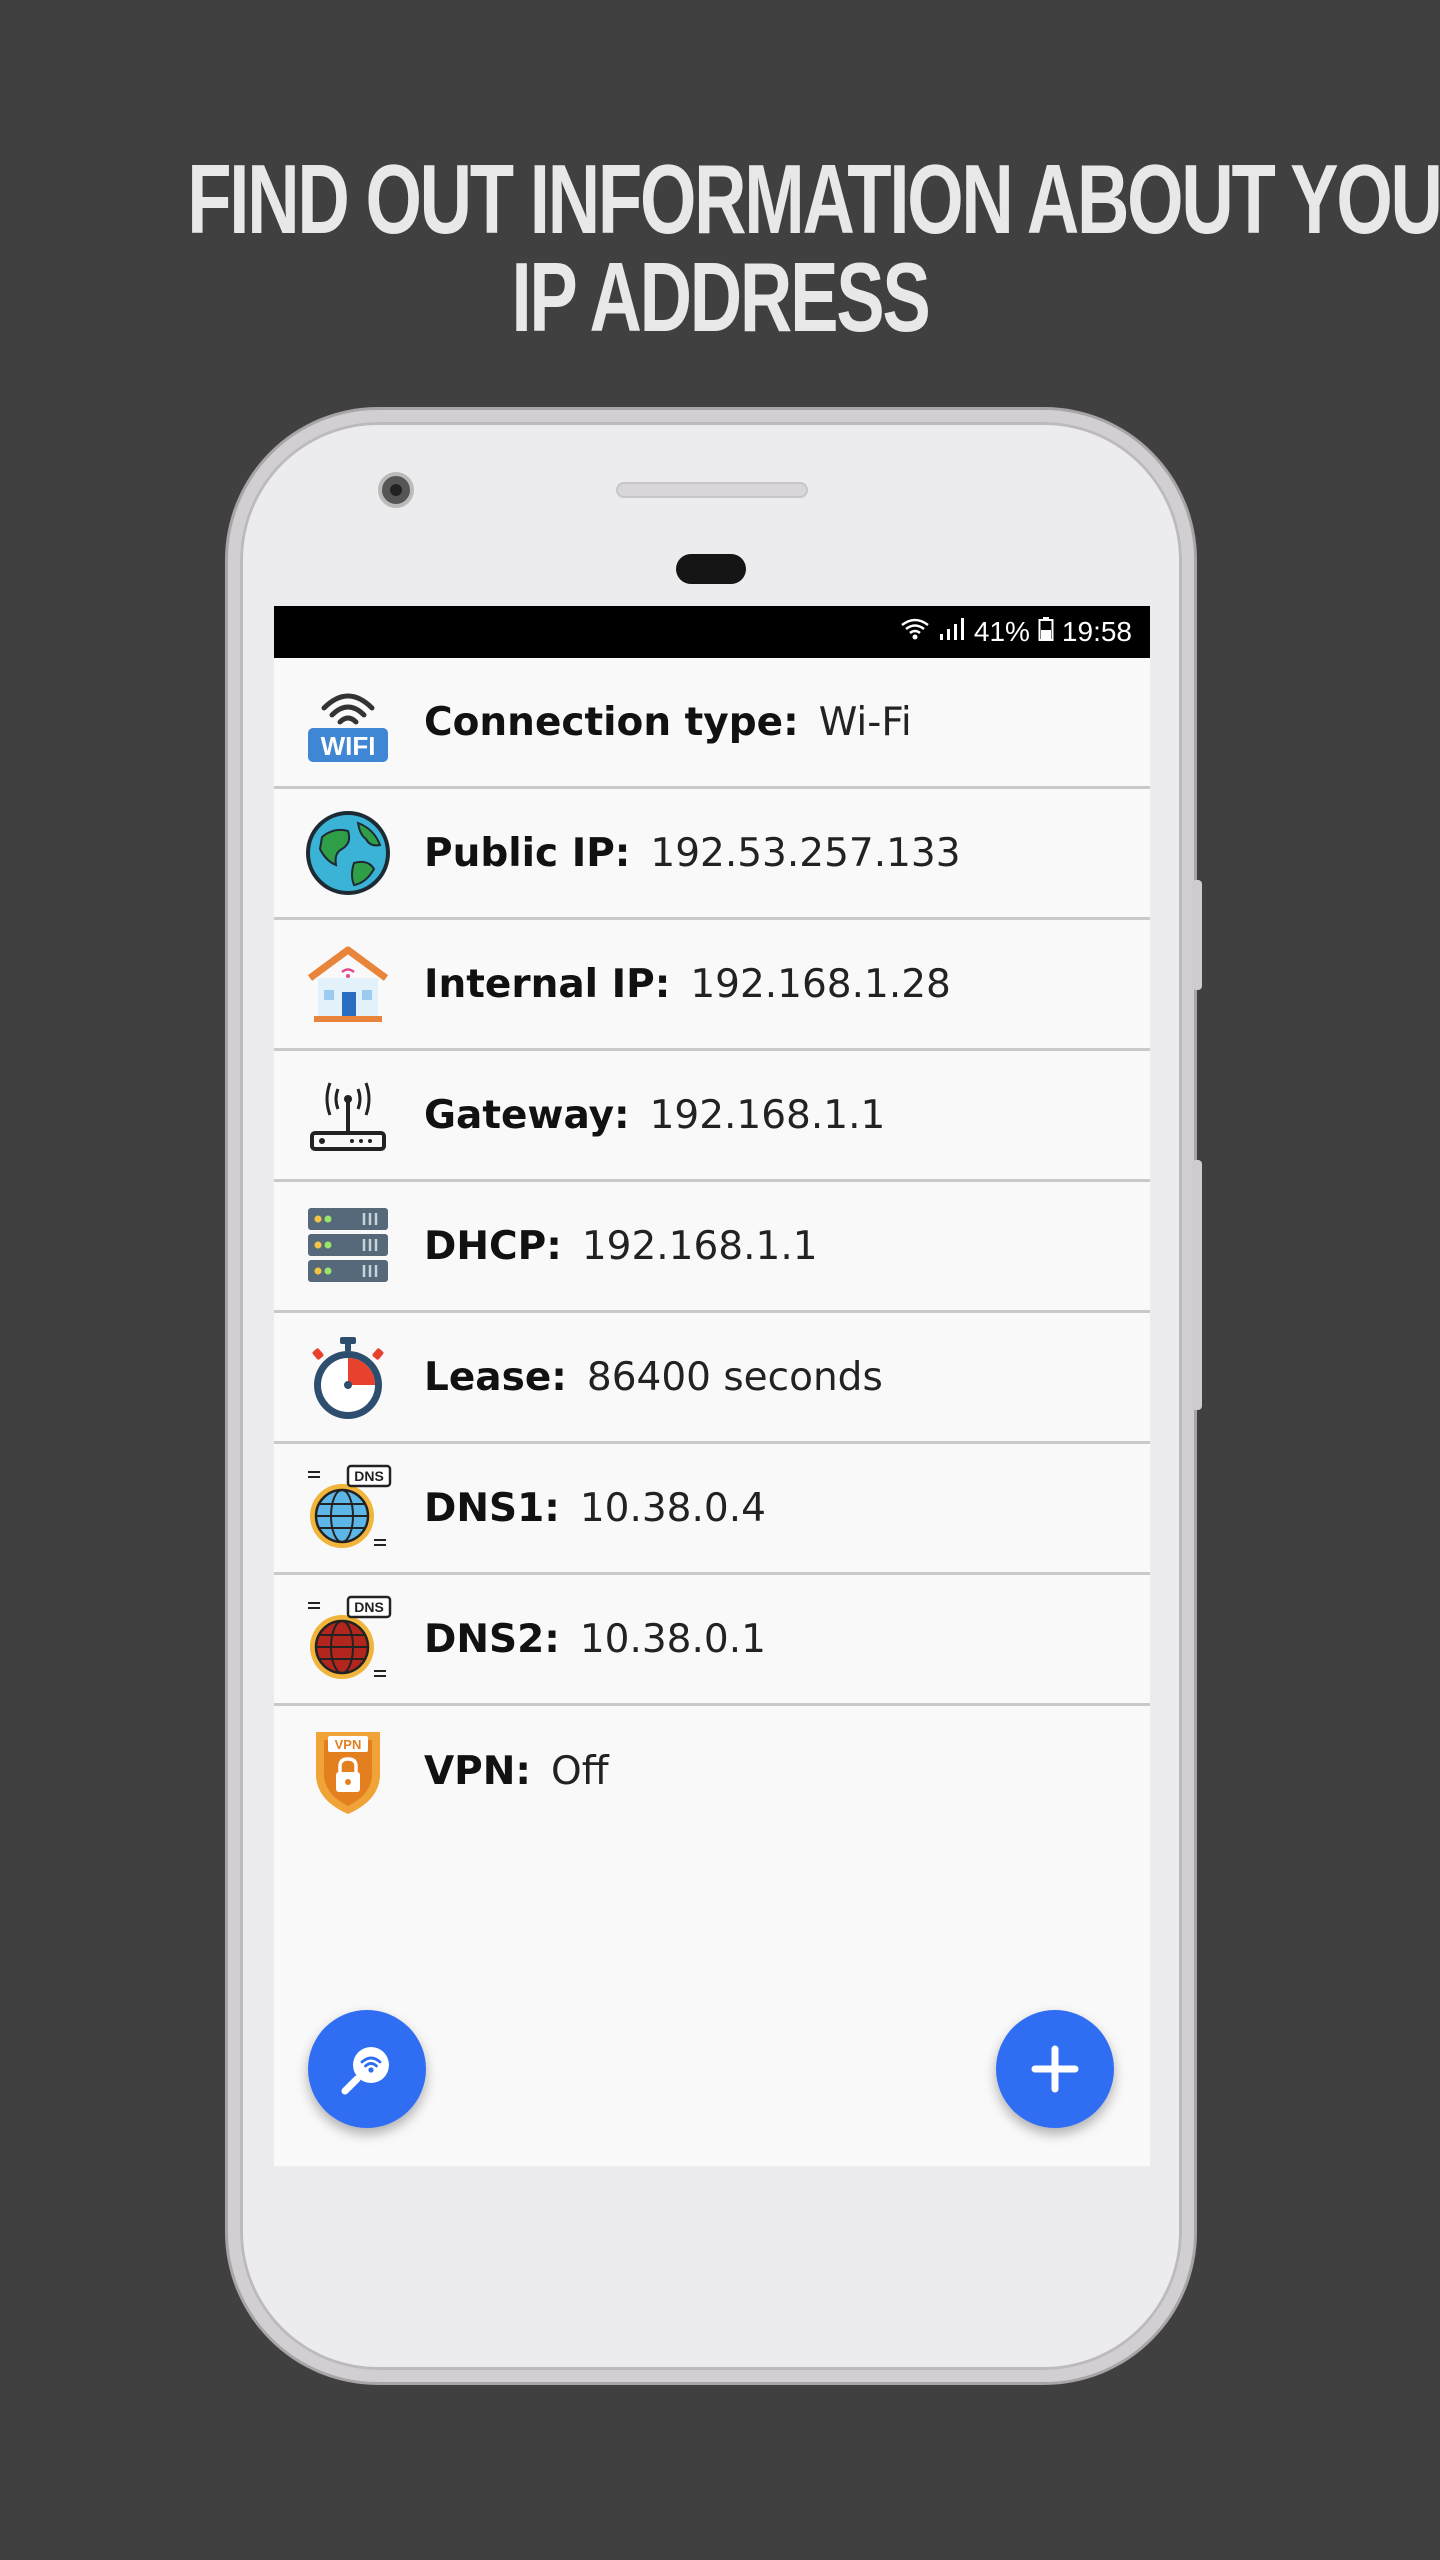 This screenshot has height=2560, width=1440. I want to click on row-label: Gateway:, so click(527, 1115).